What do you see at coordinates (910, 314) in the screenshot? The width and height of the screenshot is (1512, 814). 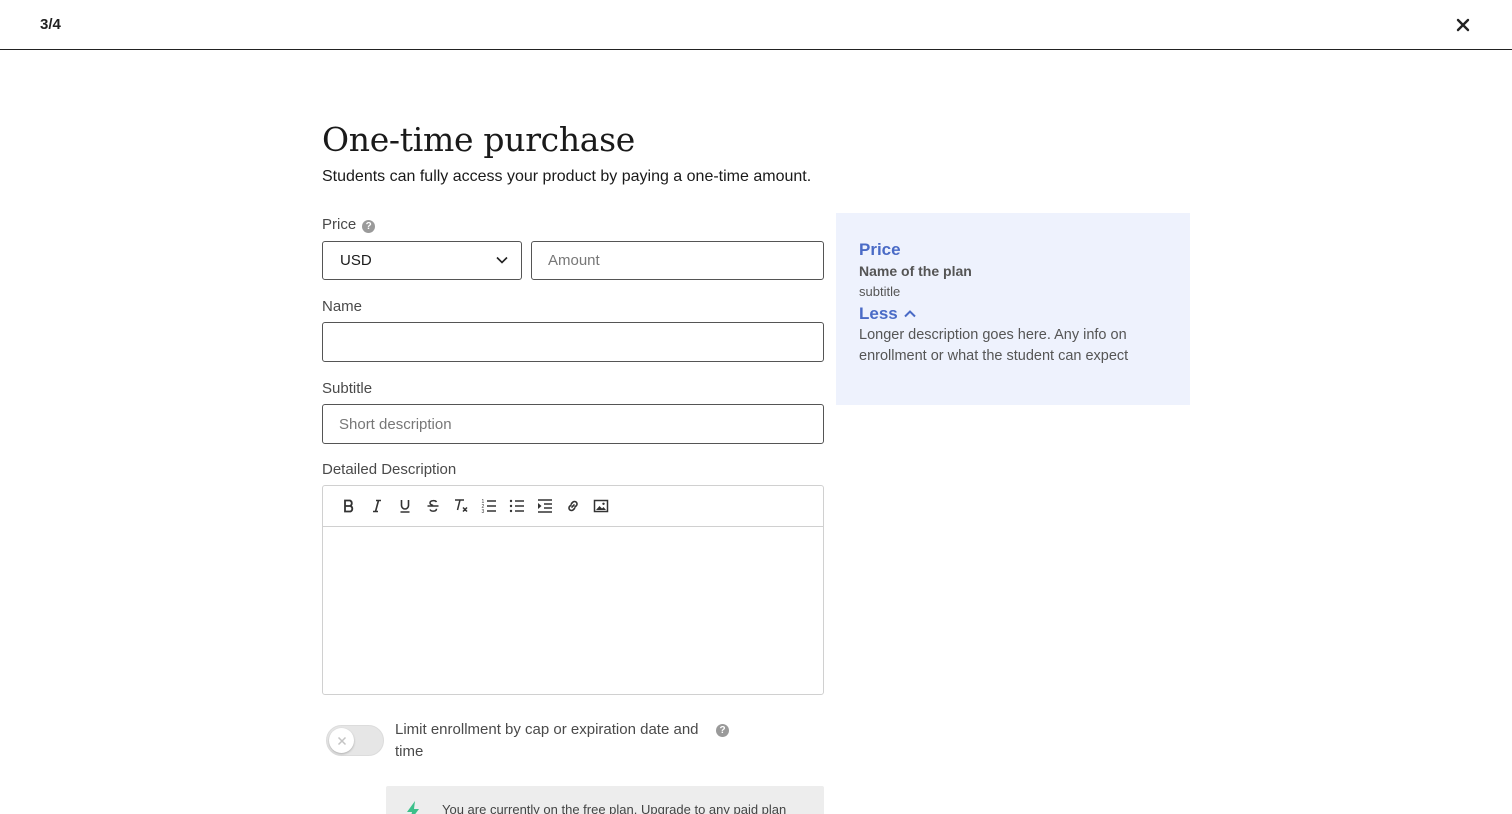 I see `chevron-up-icon` at bounding box center [910, 314].